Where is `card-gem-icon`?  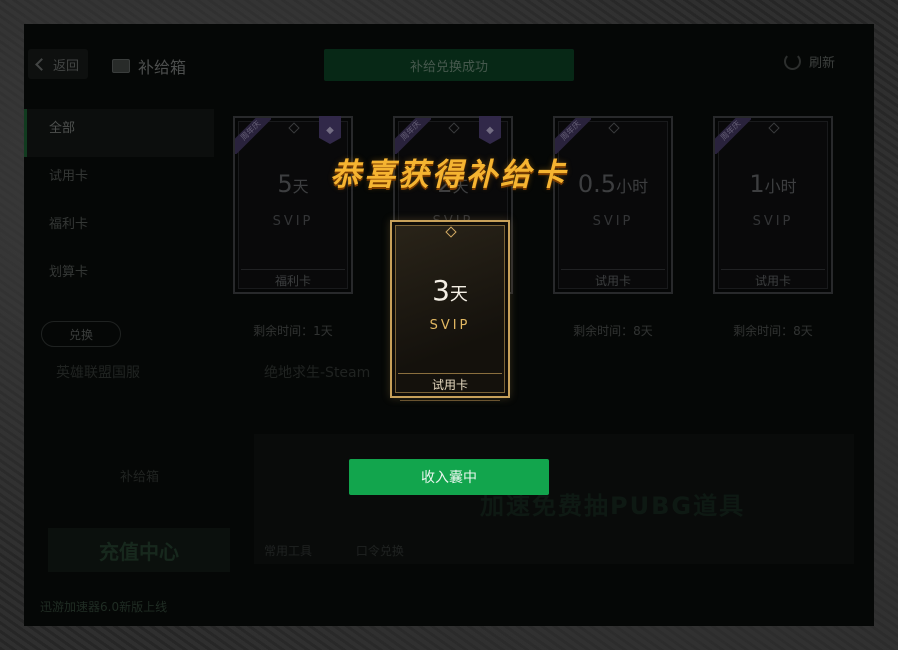 card-gem-icon is located at coordinates (451, 232).